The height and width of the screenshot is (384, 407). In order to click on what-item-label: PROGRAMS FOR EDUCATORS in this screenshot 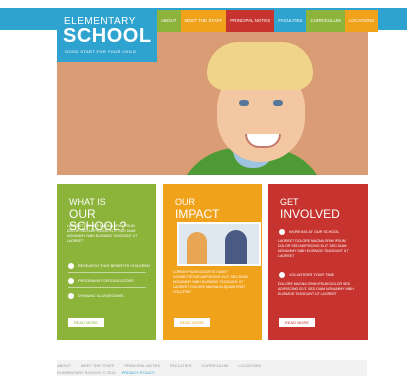, I will do `click(106, 281)`.